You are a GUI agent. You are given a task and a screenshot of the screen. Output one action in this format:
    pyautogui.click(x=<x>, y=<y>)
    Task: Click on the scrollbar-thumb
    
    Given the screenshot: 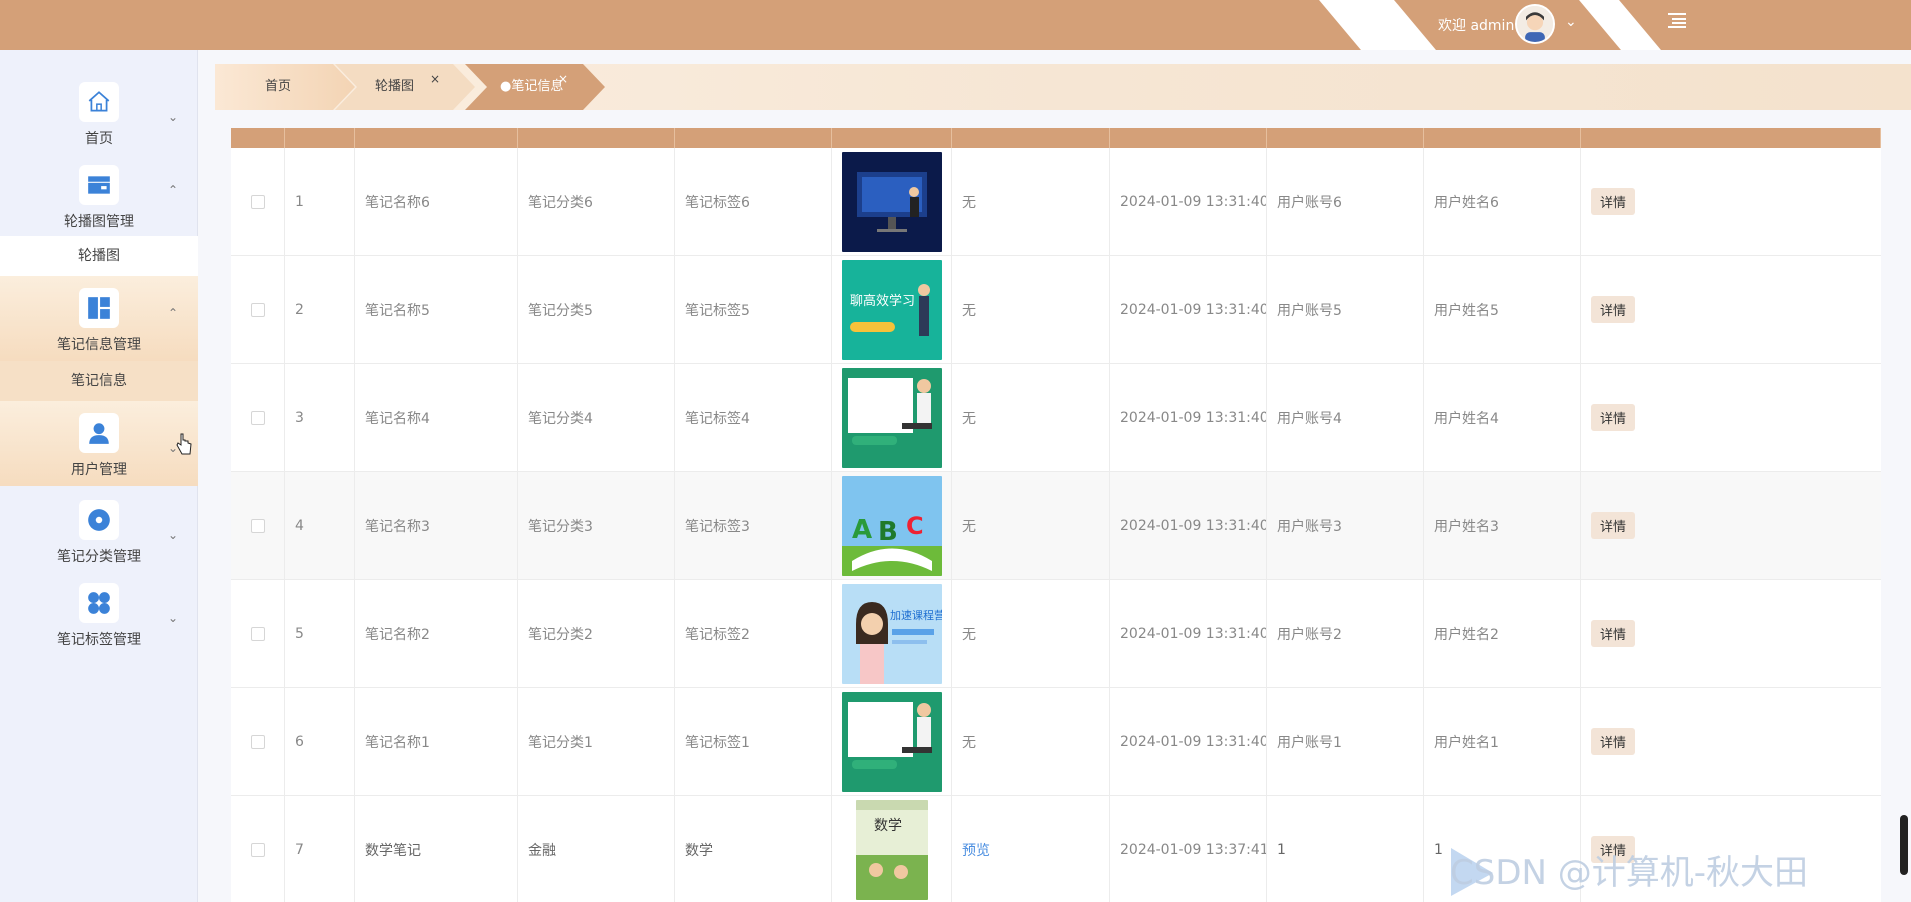 What is the action you would take?
    pyautogui.click(x=1904, y=845)
    